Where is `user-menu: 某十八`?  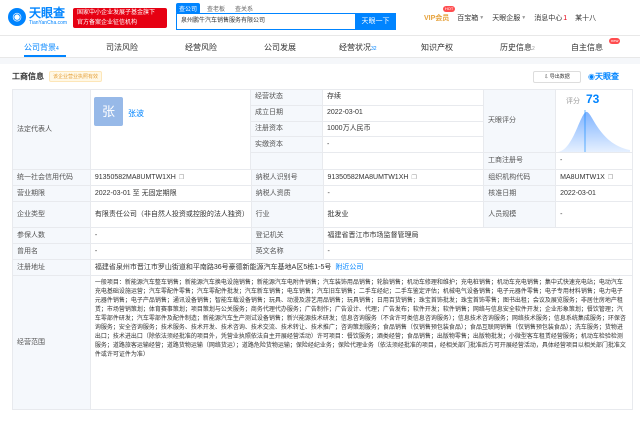
user-menu: 某十八 is located at coordinates (589, 18).